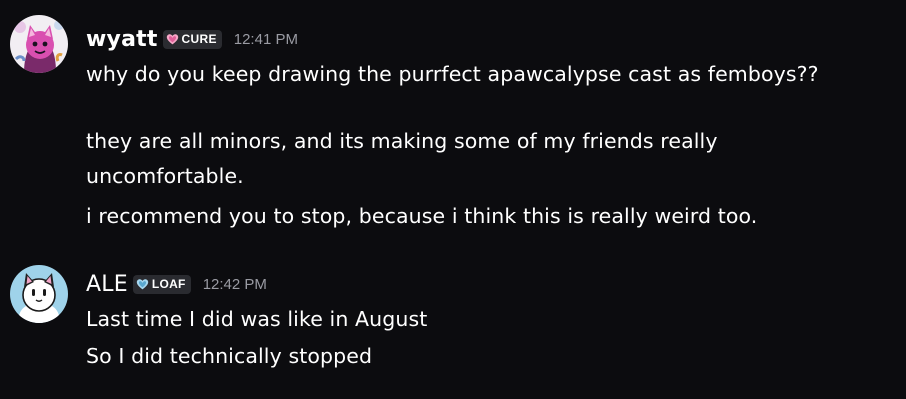  I want to click on server-tag: LOAF, so click(161, 284).